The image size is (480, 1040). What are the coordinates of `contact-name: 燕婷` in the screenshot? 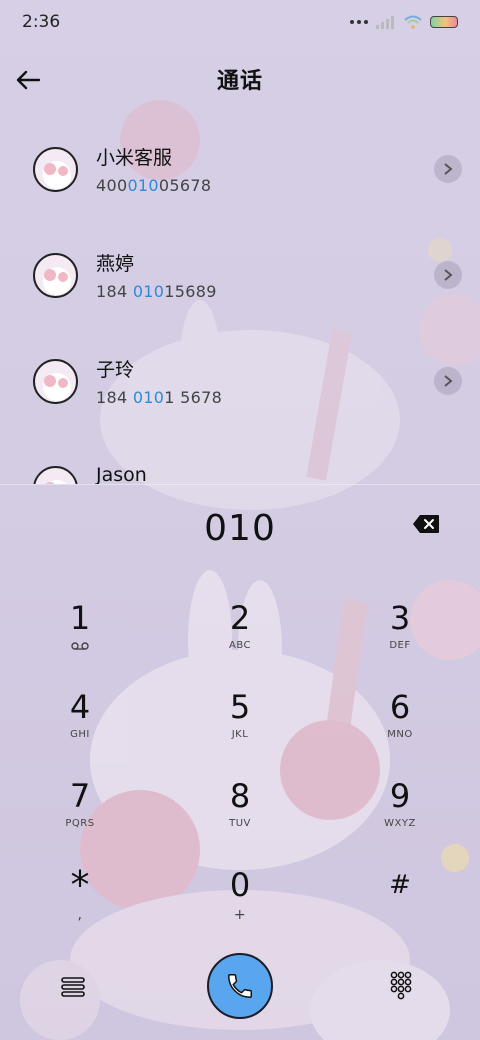 It's located at (115, 264).